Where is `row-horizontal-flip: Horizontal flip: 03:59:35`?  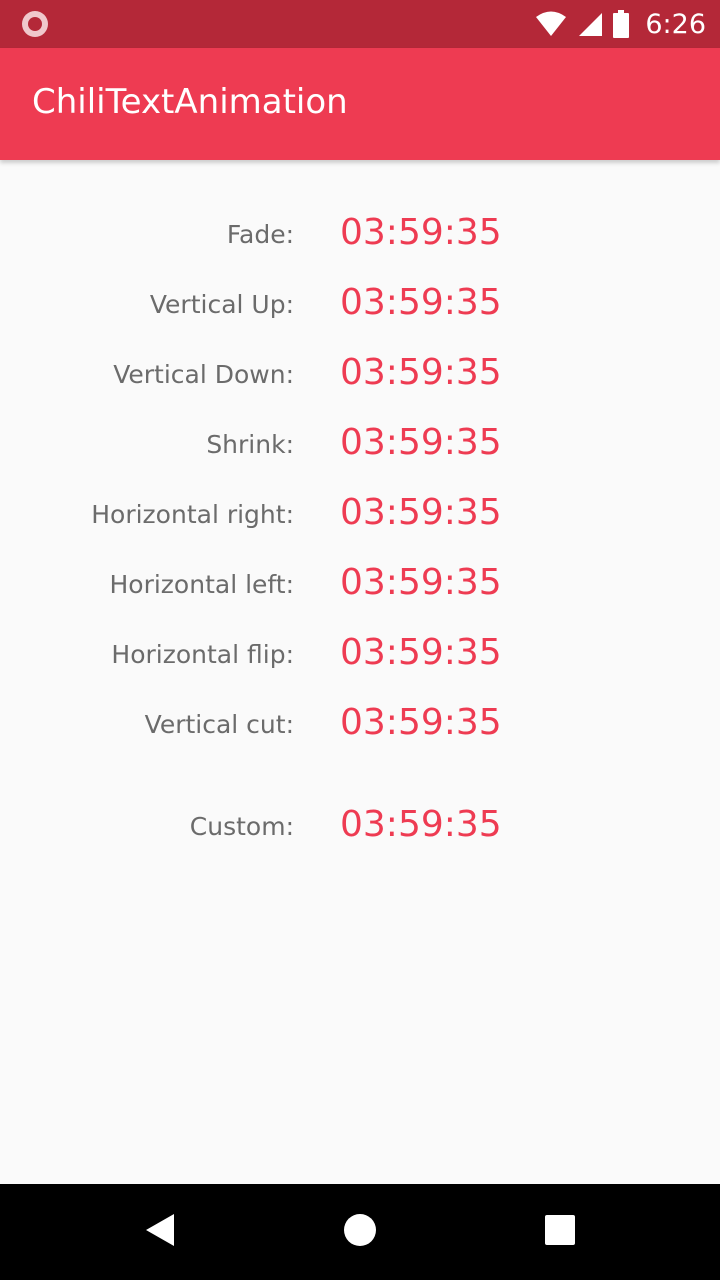
row-horizontal-flip: Horizontal flip: 03:59:35 is located at coordinates (360, 656).